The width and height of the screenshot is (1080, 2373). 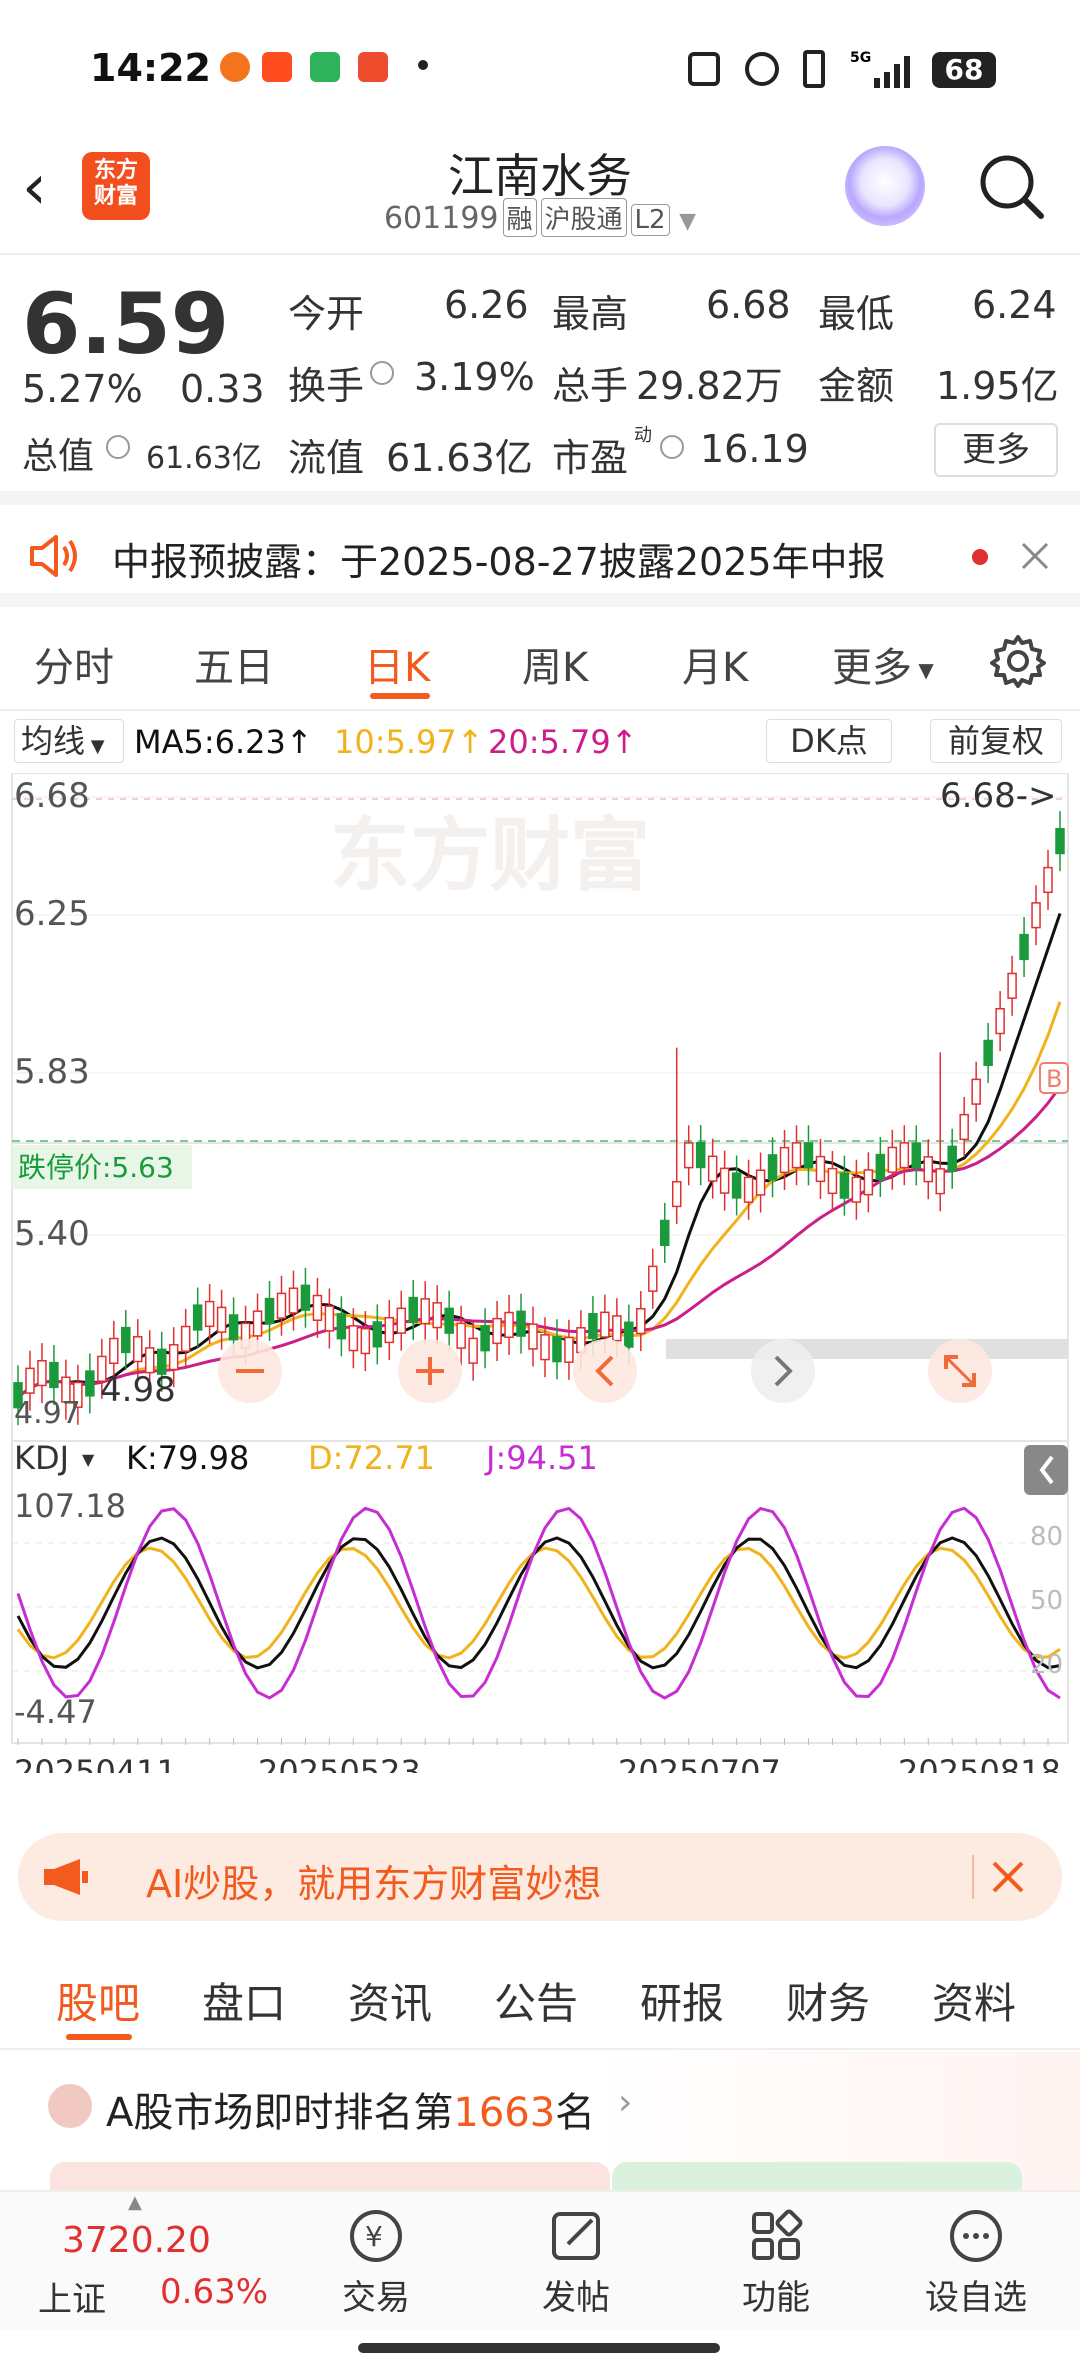 What do you see at coordinates (74, 664) in the screenshot?
I see `tab-intraday: 分时` at bounding box center [74, 664].